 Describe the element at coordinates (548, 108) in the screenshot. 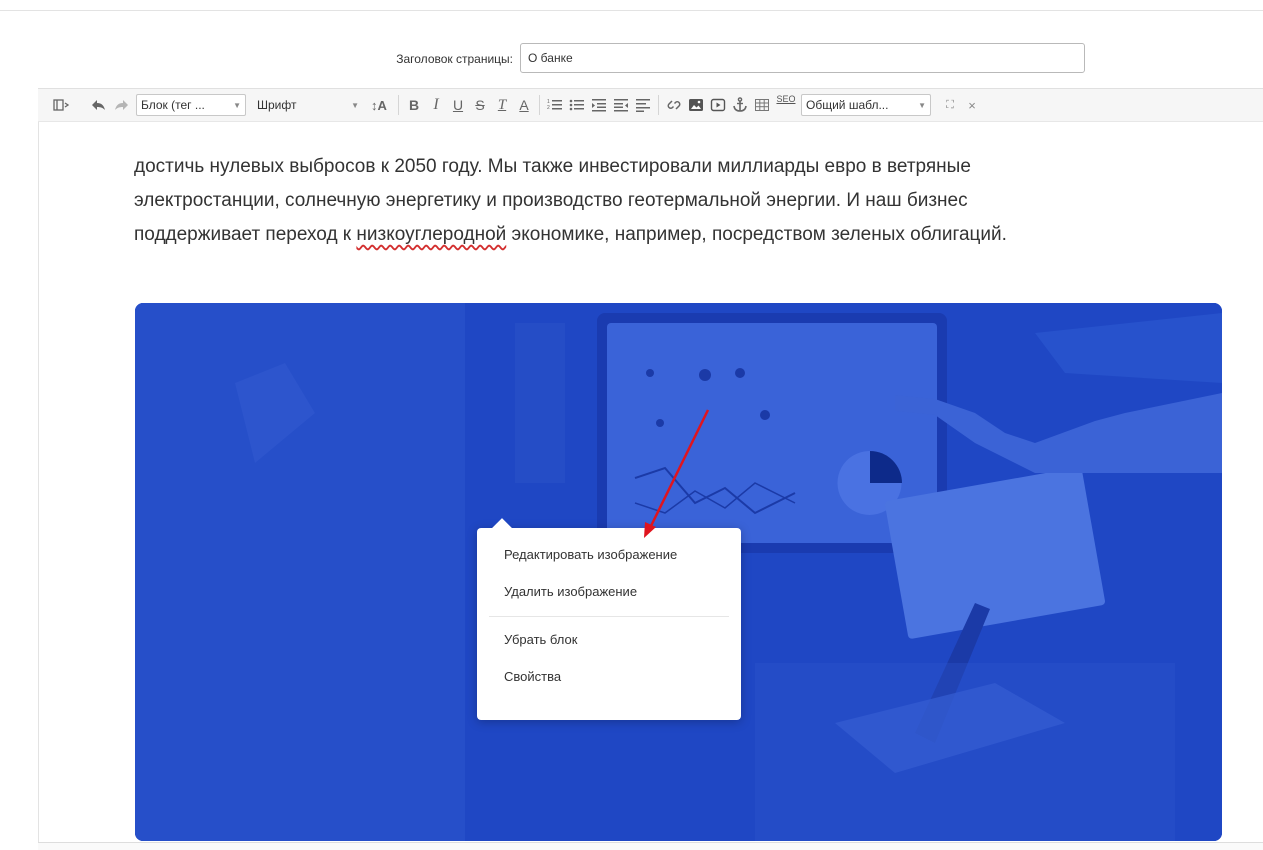

I see `svg-text: 2` at that location.